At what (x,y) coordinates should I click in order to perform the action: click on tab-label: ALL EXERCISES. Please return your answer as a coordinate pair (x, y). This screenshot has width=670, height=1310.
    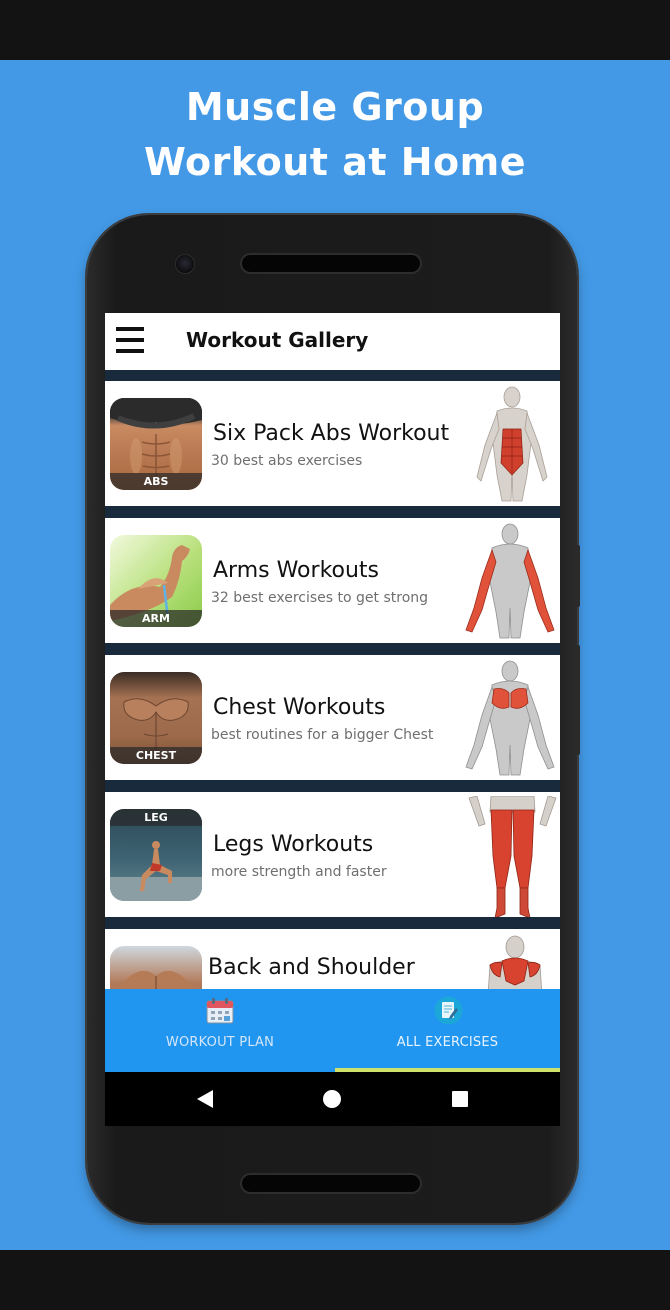
    Looking at the image, I should click on (447, 1042).